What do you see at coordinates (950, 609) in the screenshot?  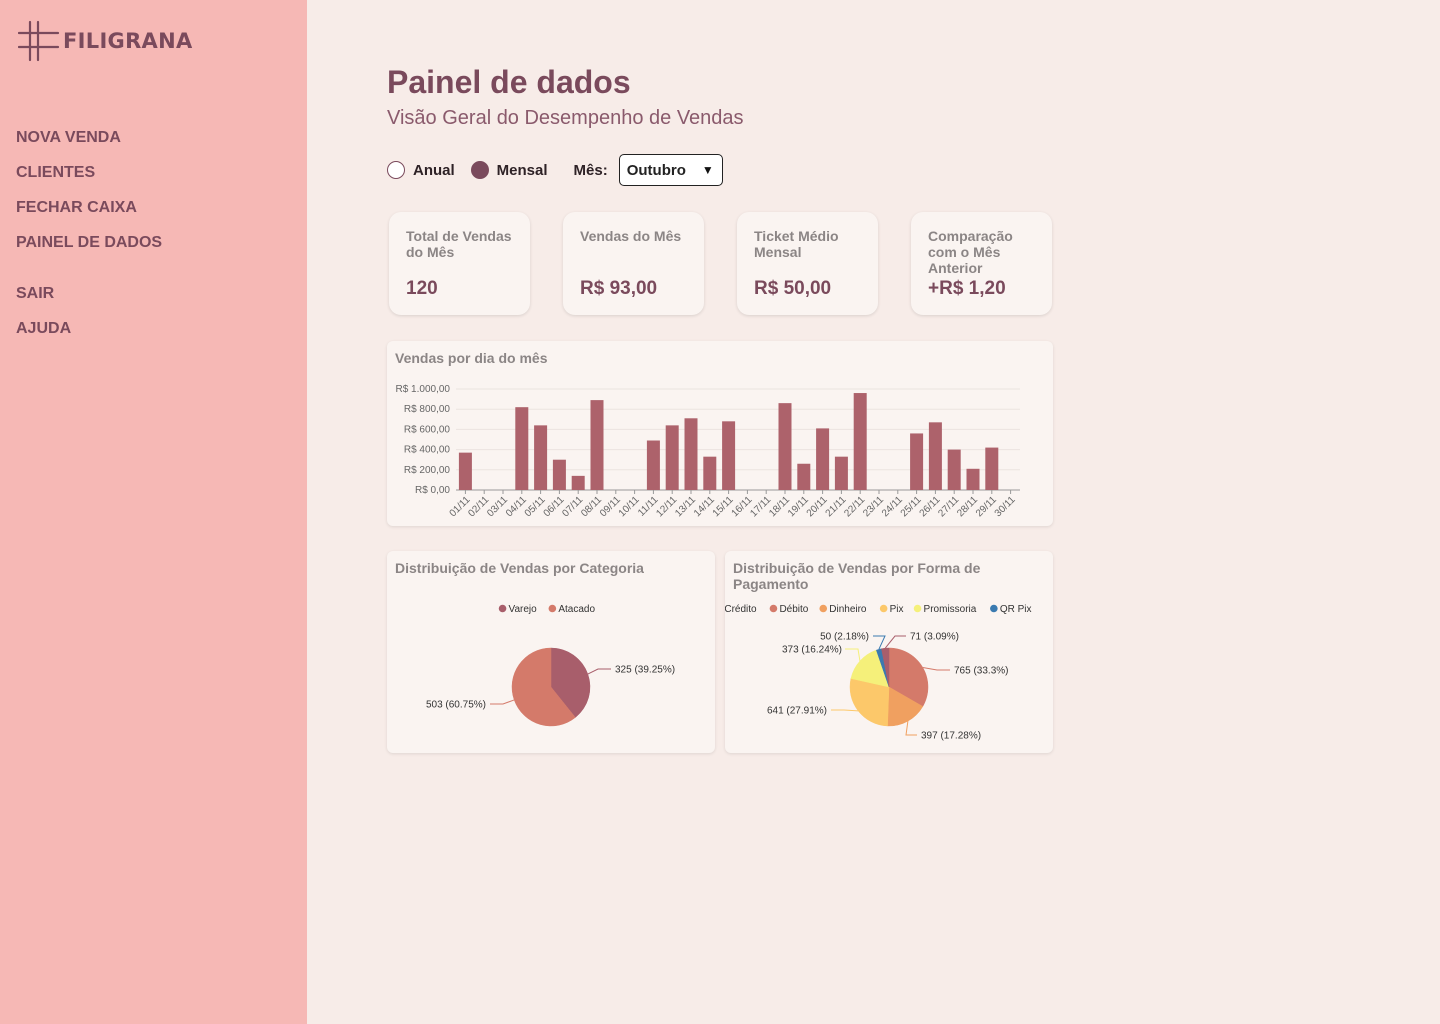 I see `legend-label: Promissoria` at bounding box center [950, 609].